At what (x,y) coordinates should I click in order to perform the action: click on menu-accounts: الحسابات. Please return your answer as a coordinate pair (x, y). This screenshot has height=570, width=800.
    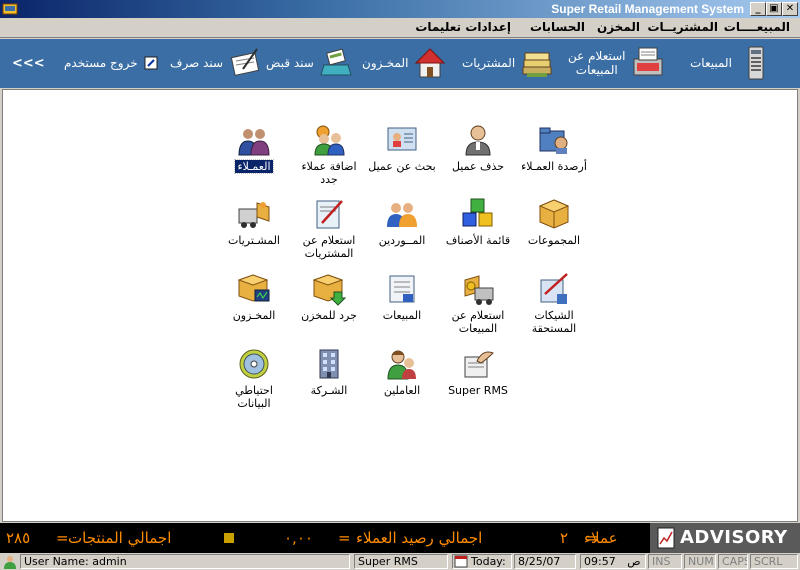
    Looking at the image, I should click on (557, 27).